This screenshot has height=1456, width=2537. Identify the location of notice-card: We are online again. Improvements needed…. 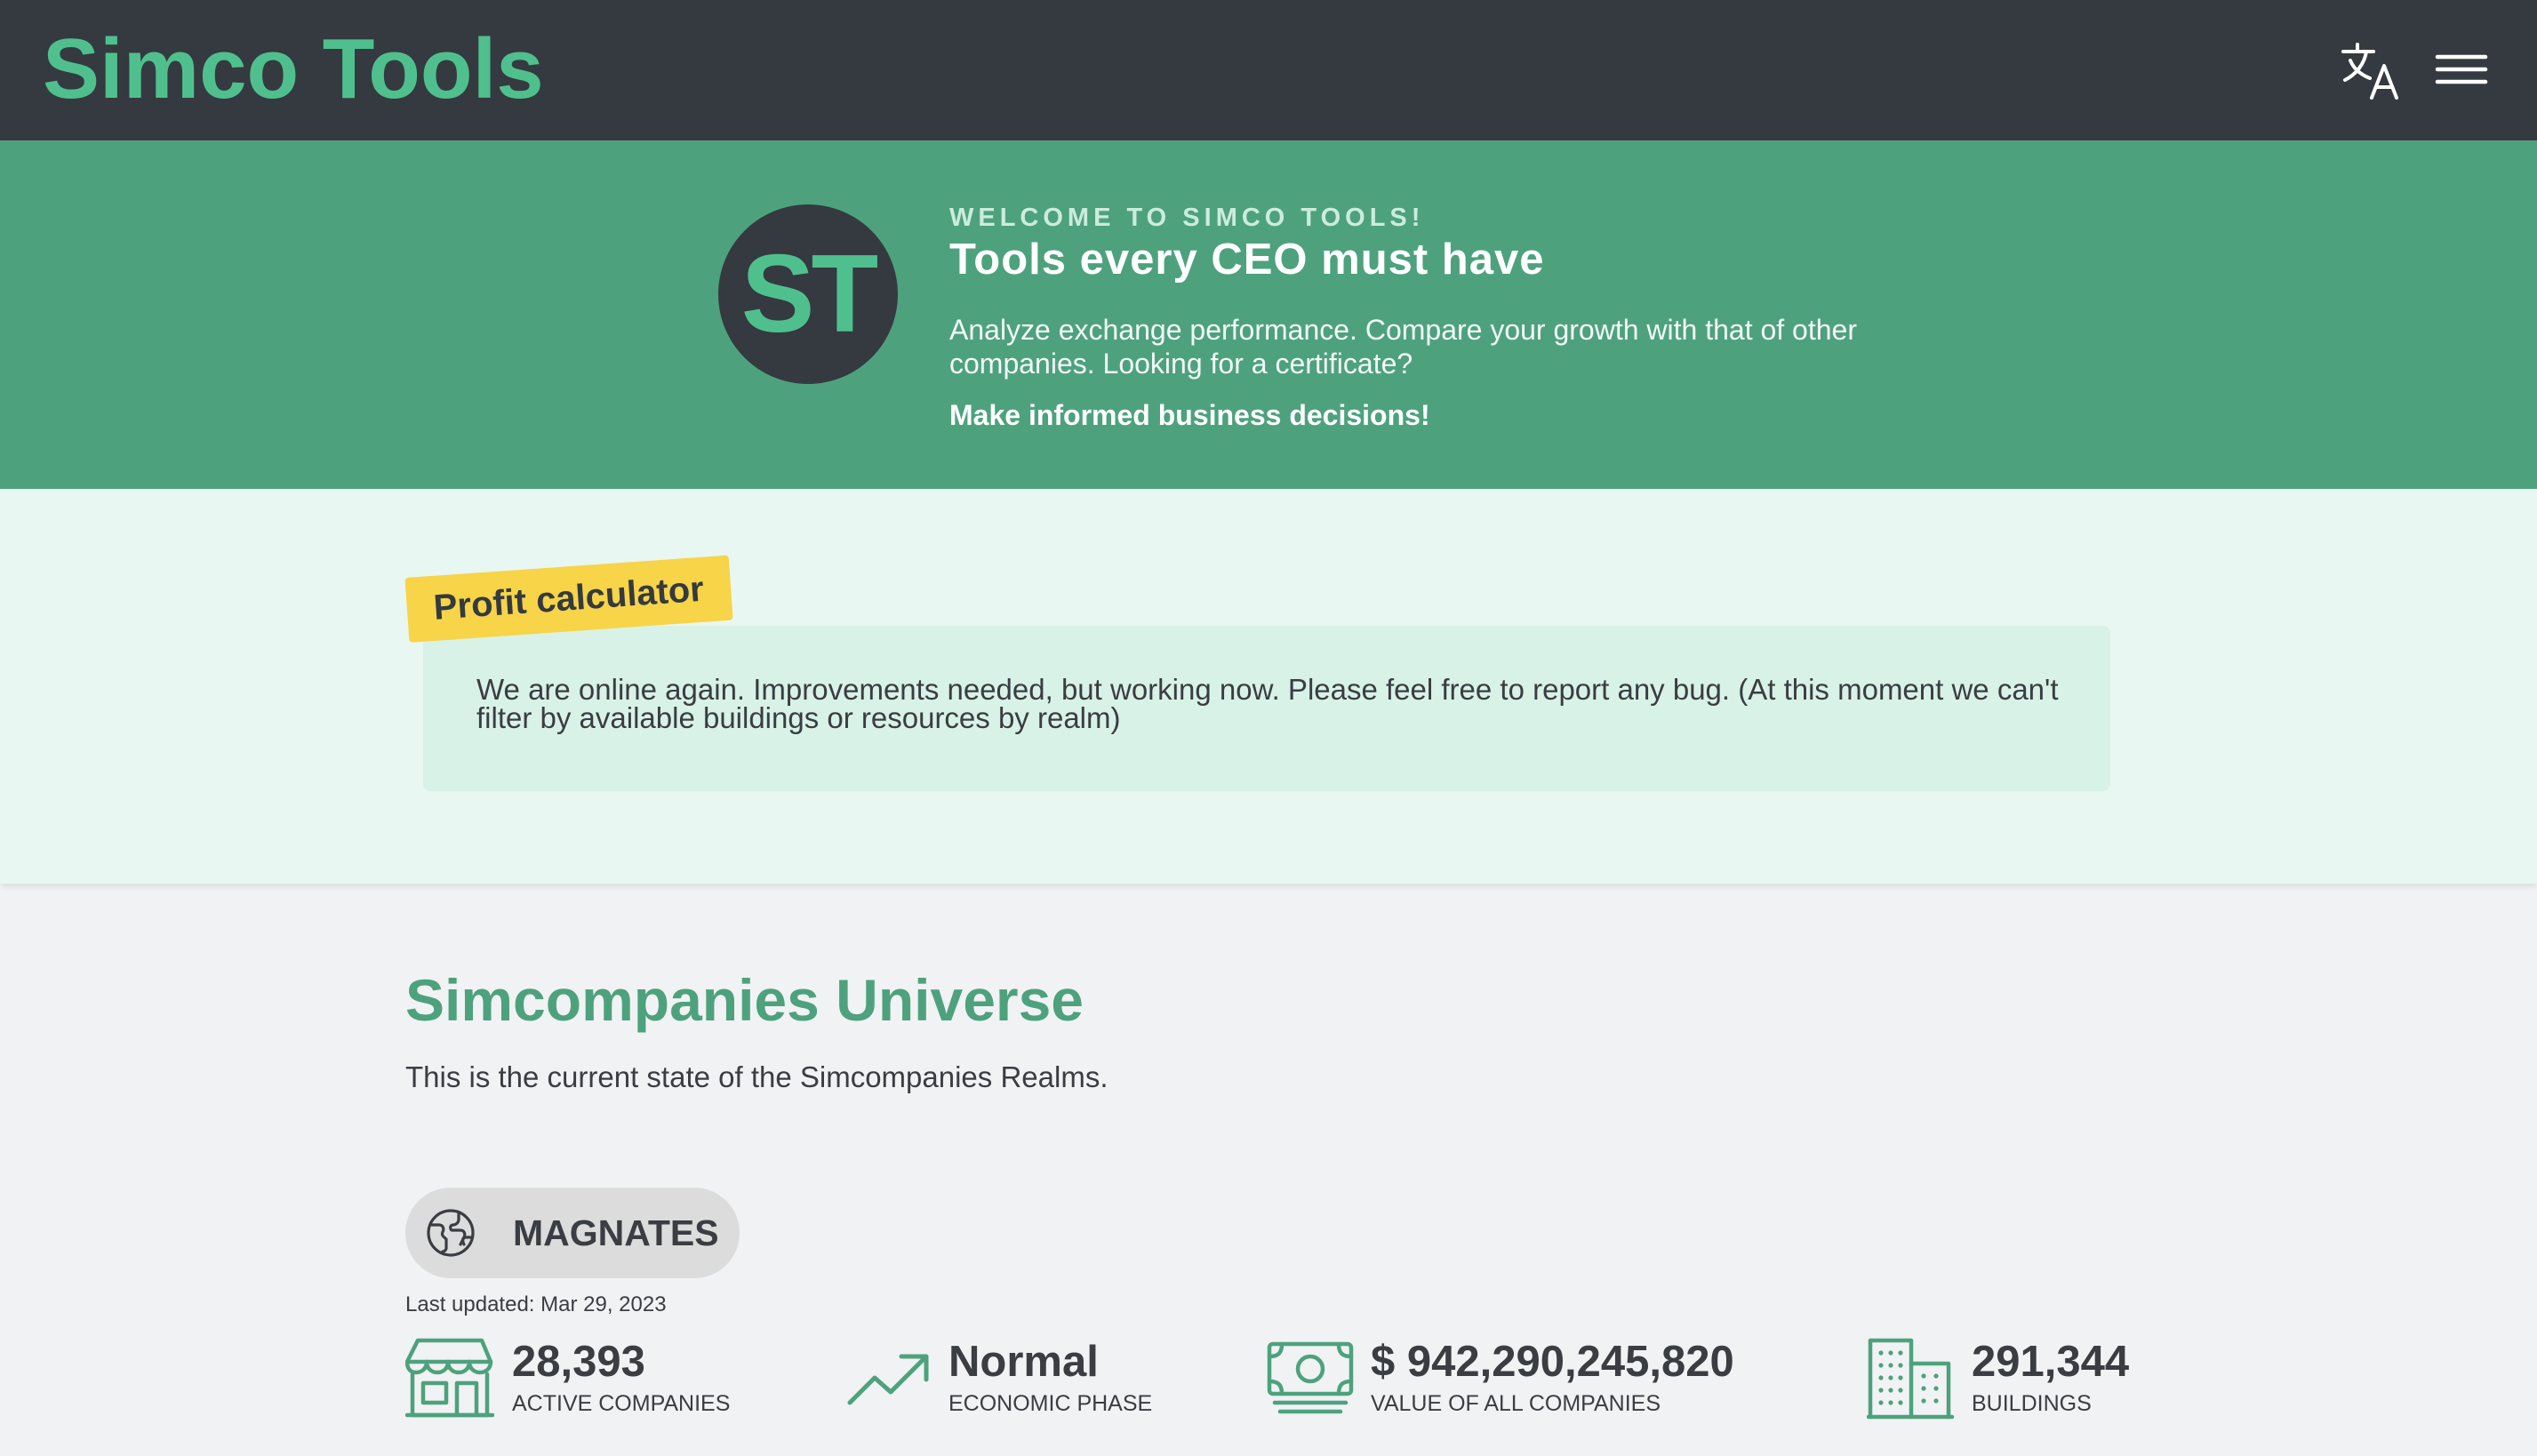
(1266, 708).